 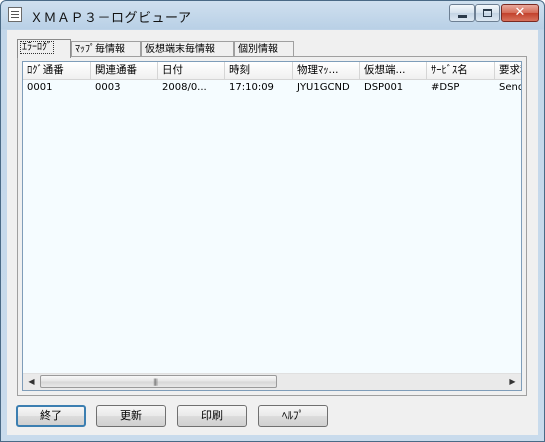 I want to click on column-header-service-name: ｻｰﾋﾞｽ名, so click(x=461, y=70).